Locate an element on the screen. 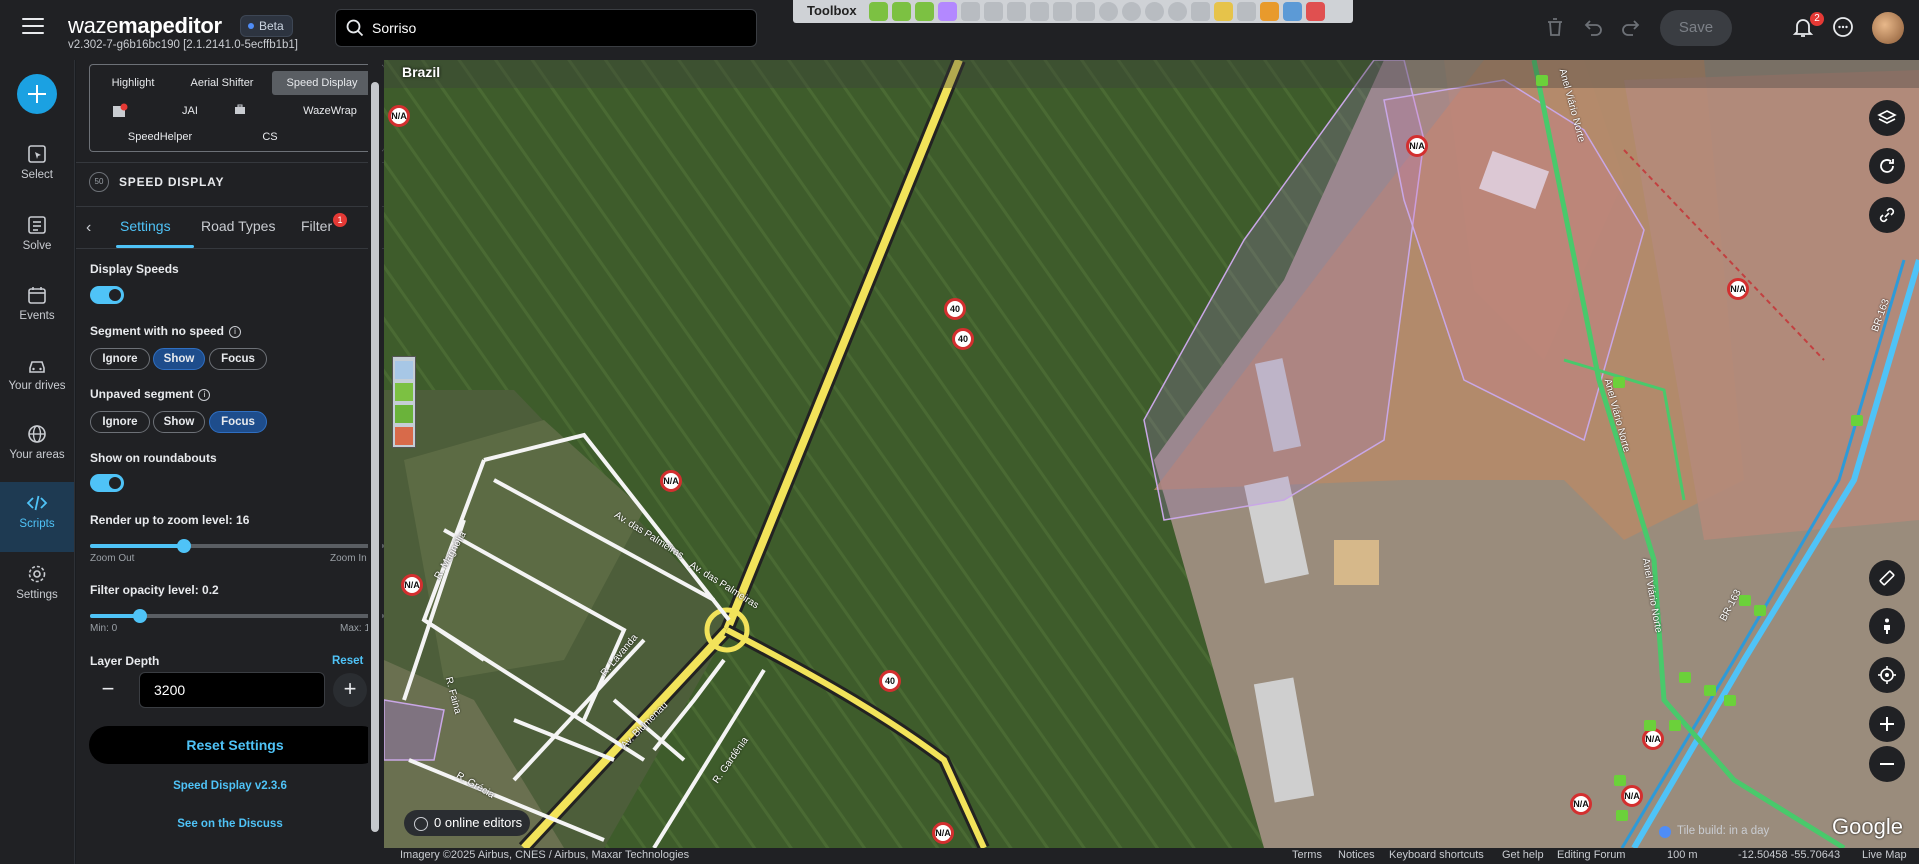 This screenshot has height=864, width=1919. tab-alert-icon is located at coordinates (120, 111).